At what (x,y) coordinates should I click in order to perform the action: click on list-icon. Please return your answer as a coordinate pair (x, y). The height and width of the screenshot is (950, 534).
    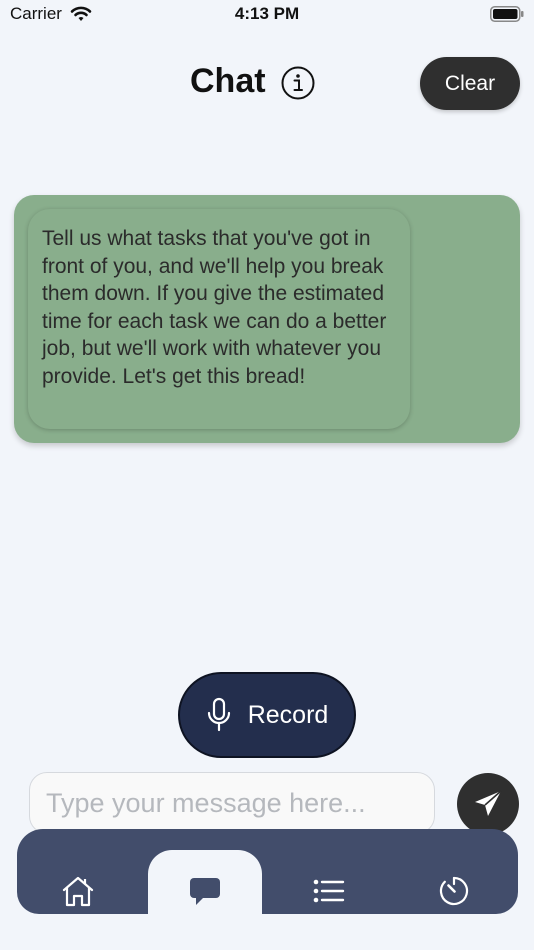
    Looking at the image, I should click on (329, 890).